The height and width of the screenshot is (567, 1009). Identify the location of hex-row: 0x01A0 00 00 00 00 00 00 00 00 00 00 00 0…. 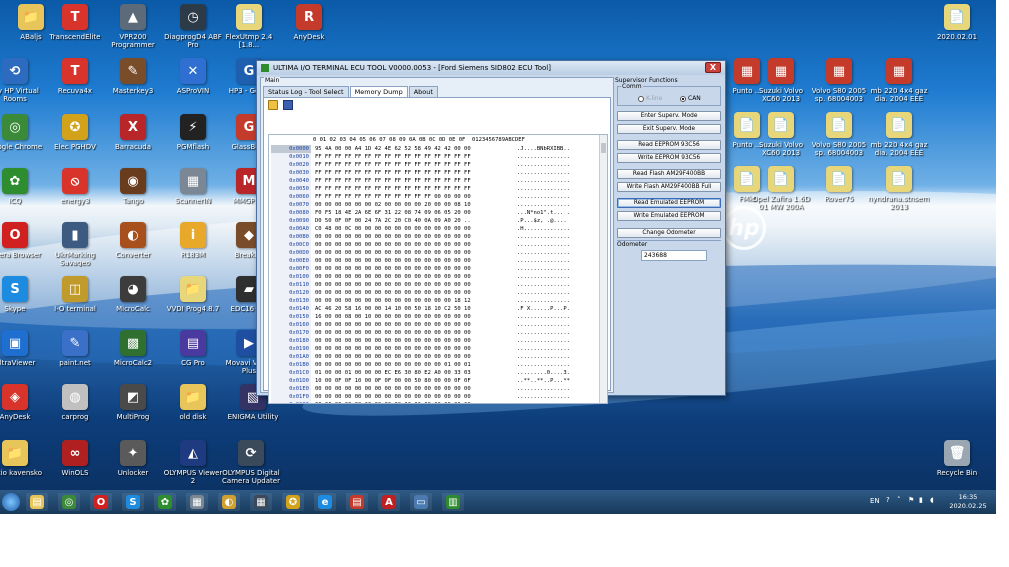
(436, 357).